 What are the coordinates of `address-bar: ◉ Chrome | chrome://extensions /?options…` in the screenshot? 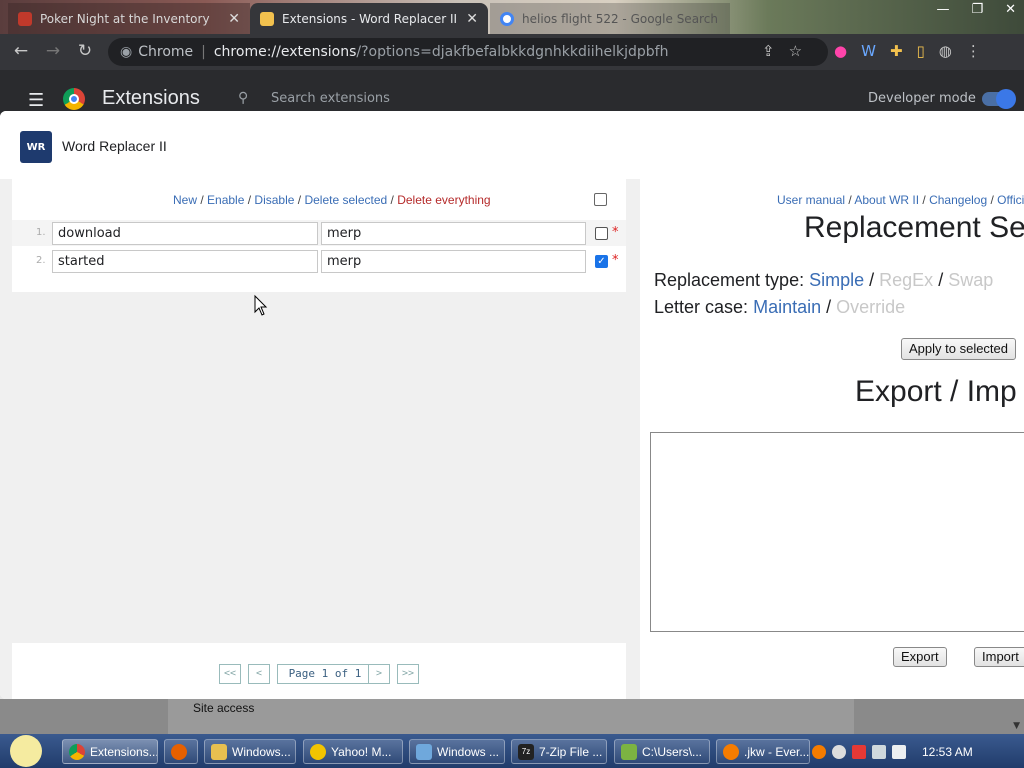 It's located at (468, 52).